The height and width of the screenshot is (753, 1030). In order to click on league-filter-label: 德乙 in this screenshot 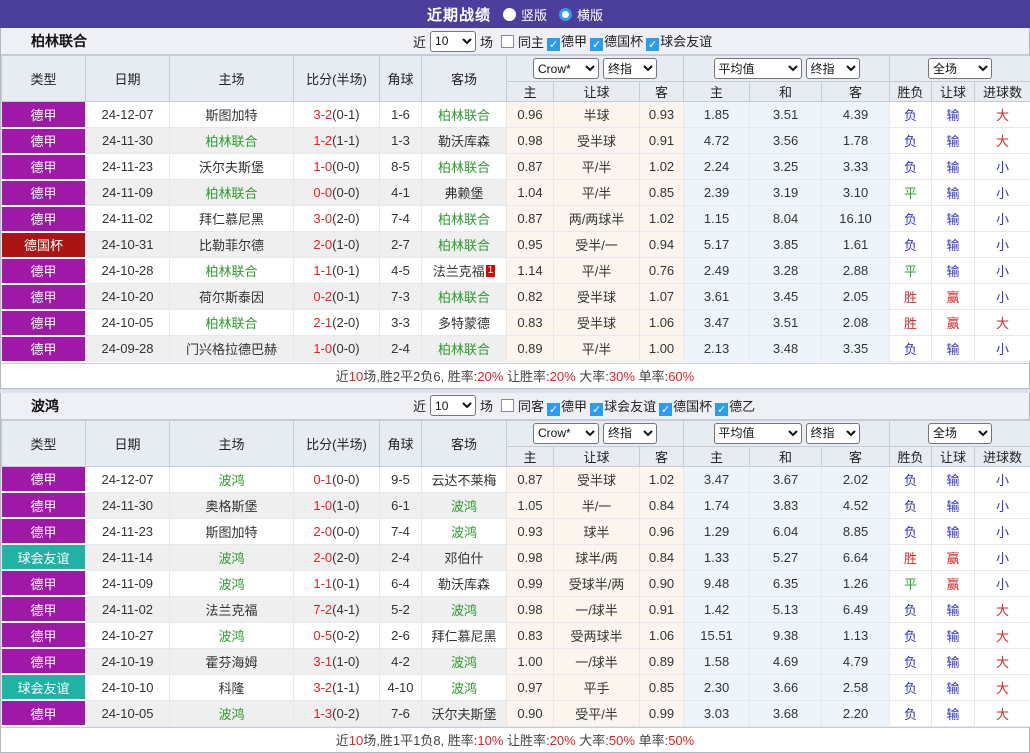, I will do `click(742, 406)`.